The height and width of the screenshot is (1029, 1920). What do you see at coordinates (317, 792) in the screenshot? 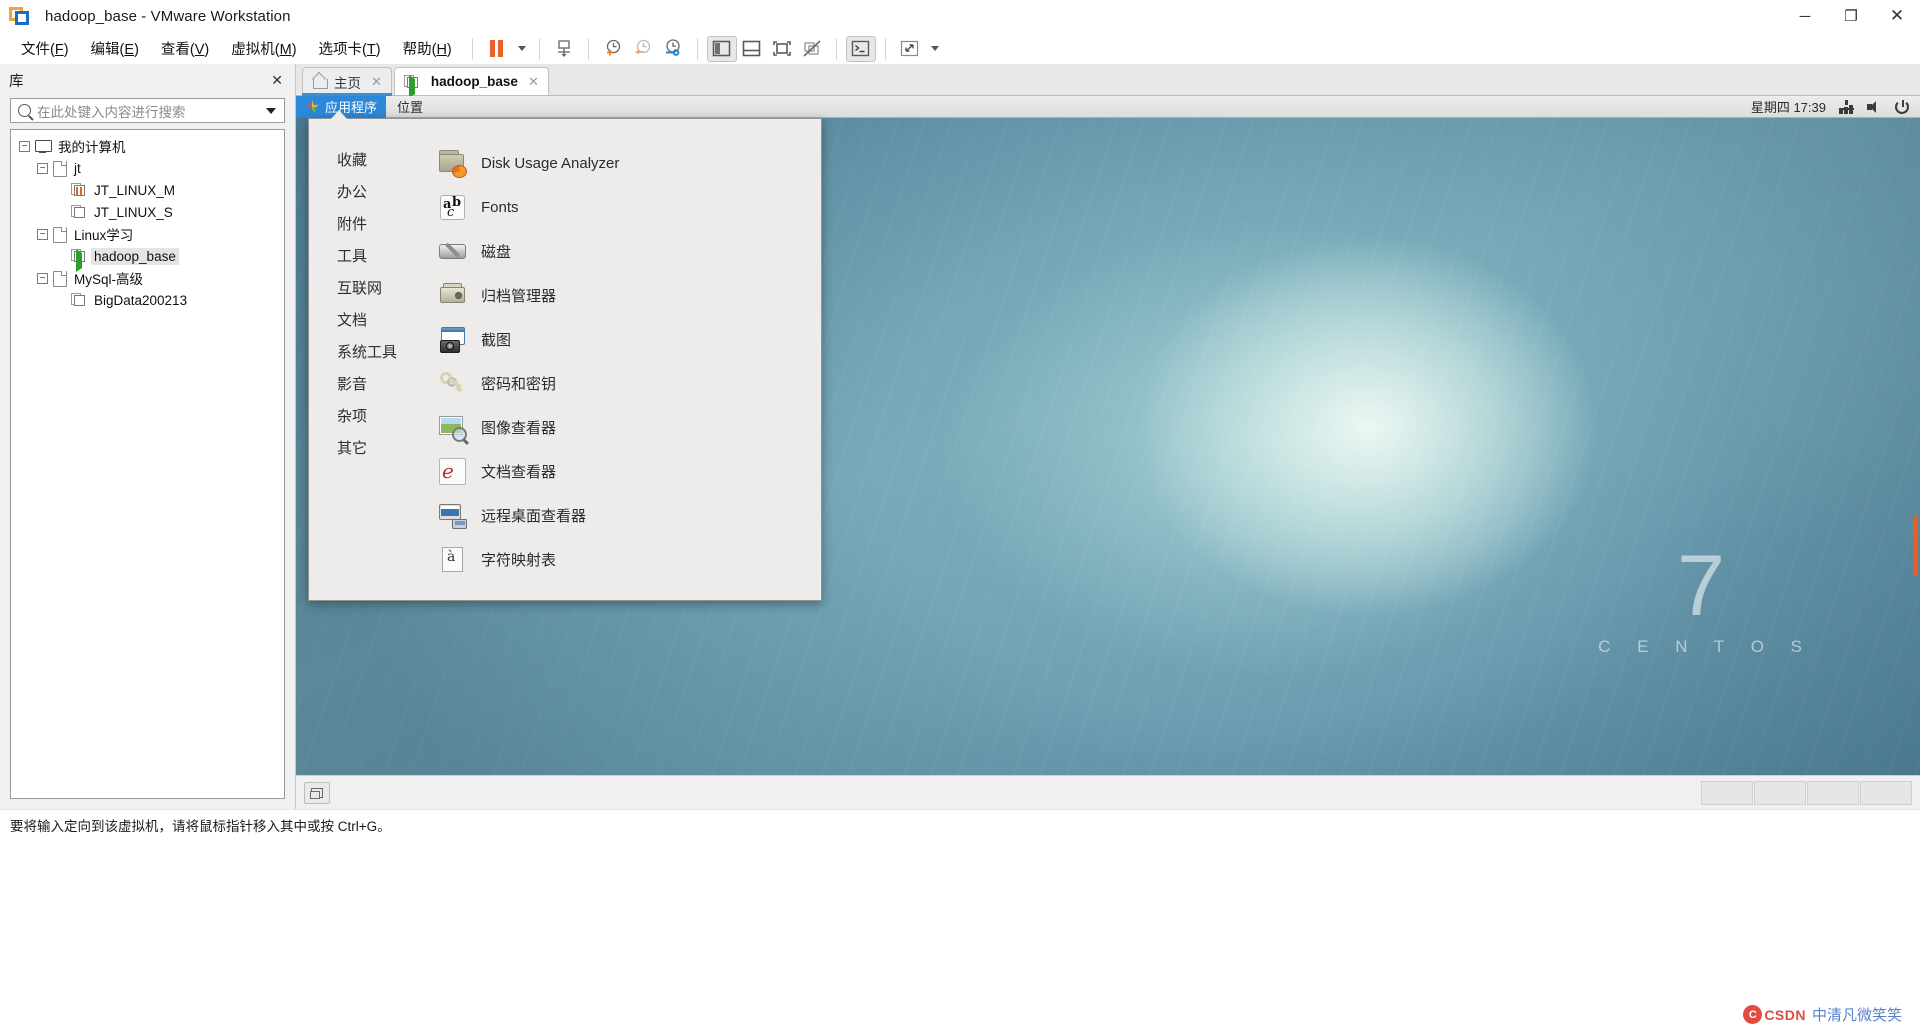
I see `unity-status-icon` at bounding box center [317, 792].